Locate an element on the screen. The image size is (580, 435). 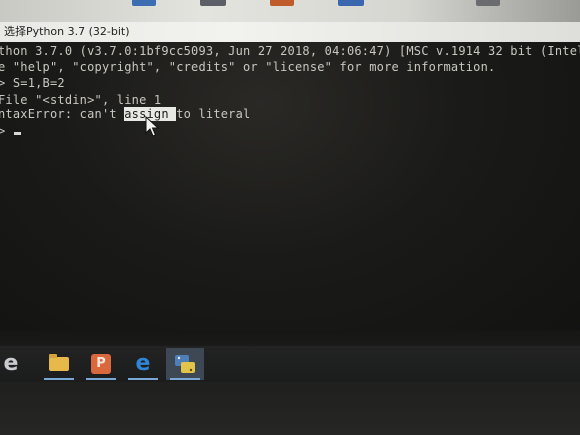
window-titlebar: 选择Python 3.7 (32-bit) is located at coordinates (290, 32).